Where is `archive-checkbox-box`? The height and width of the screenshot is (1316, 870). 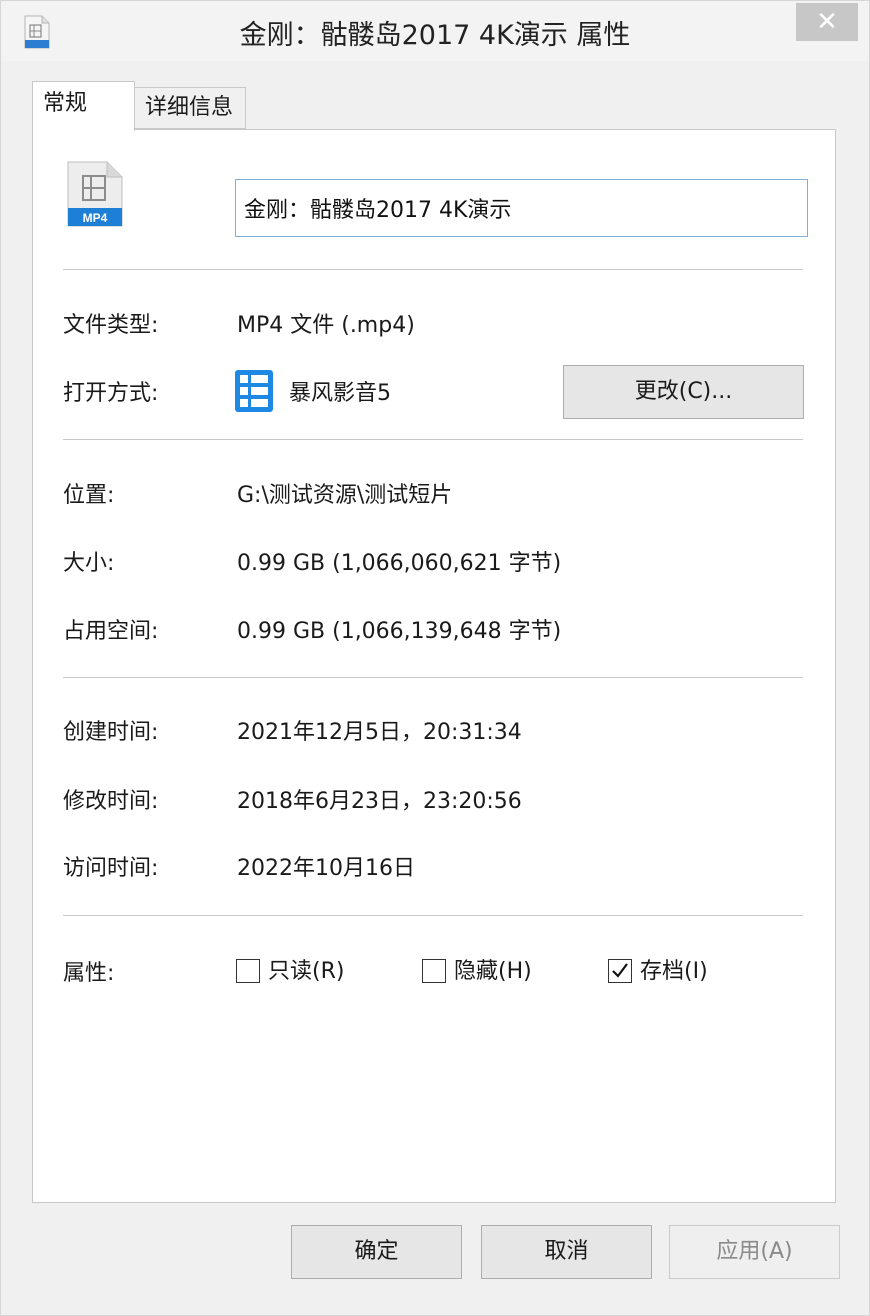 archive-checkbox-box is located at coordinates (620, 971).